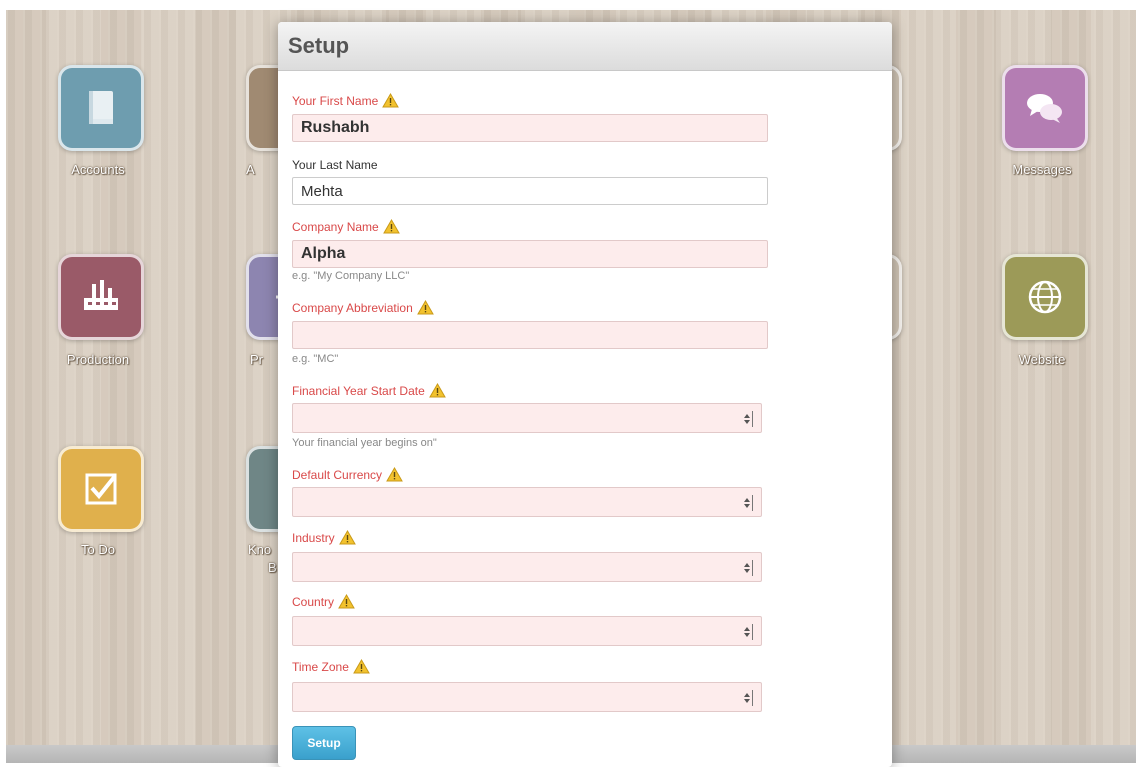  Describe the element at coordinates (527, 502) in the screenshot. I see `default-currency-select` at that location.